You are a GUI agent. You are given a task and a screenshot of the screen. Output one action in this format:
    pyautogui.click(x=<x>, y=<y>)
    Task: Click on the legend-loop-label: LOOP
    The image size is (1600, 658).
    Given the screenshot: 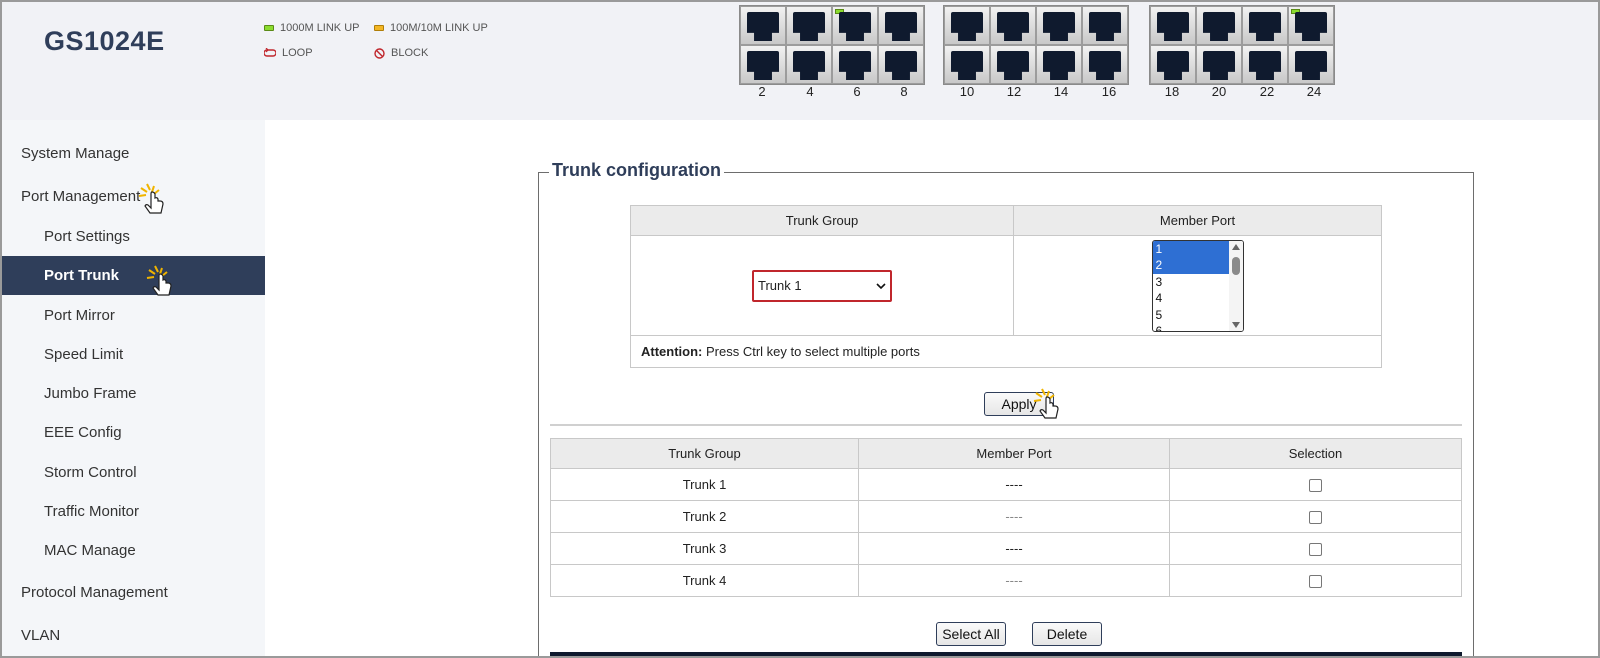 What is the action you would take?
    pyautogui.click(x=297, y=53)
    